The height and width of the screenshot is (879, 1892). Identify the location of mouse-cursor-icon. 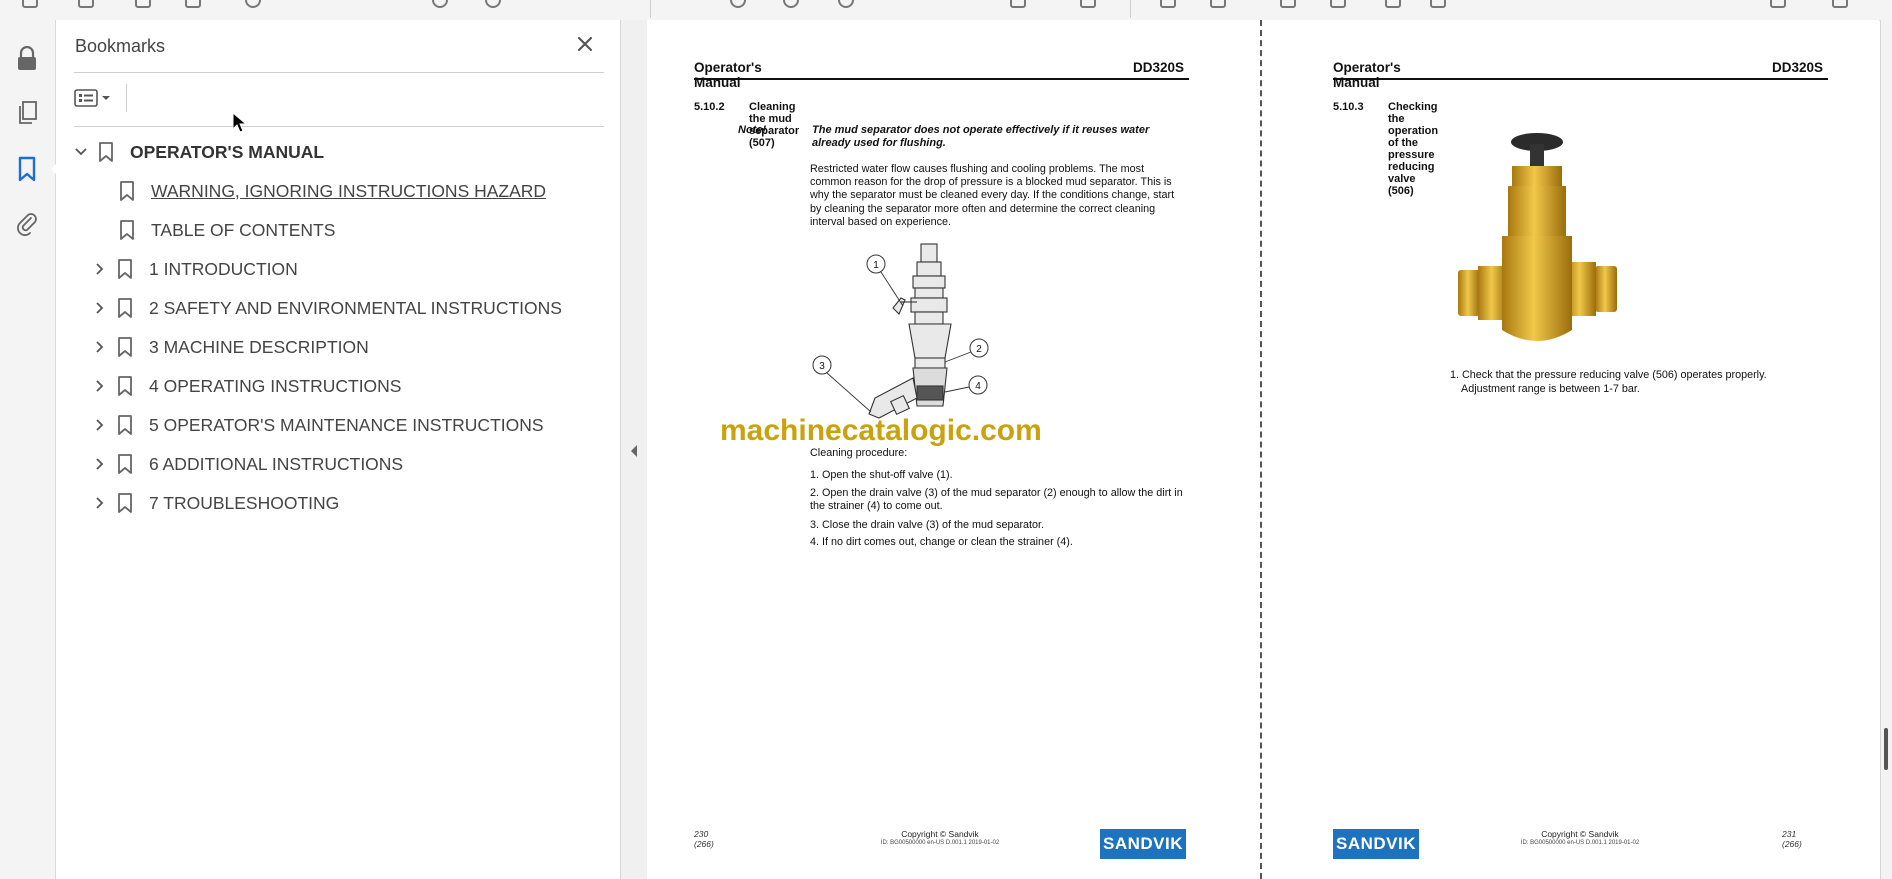
(240, 122).